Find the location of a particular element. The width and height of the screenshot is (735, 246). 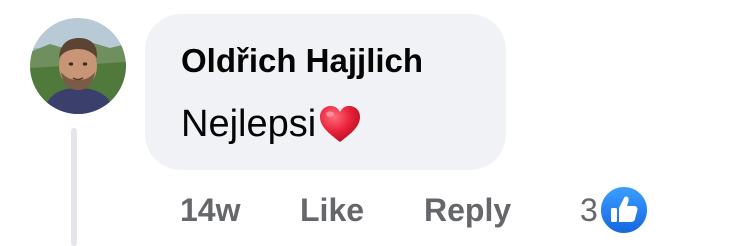

reply-button: Reply is located at coordinates (504, 210).